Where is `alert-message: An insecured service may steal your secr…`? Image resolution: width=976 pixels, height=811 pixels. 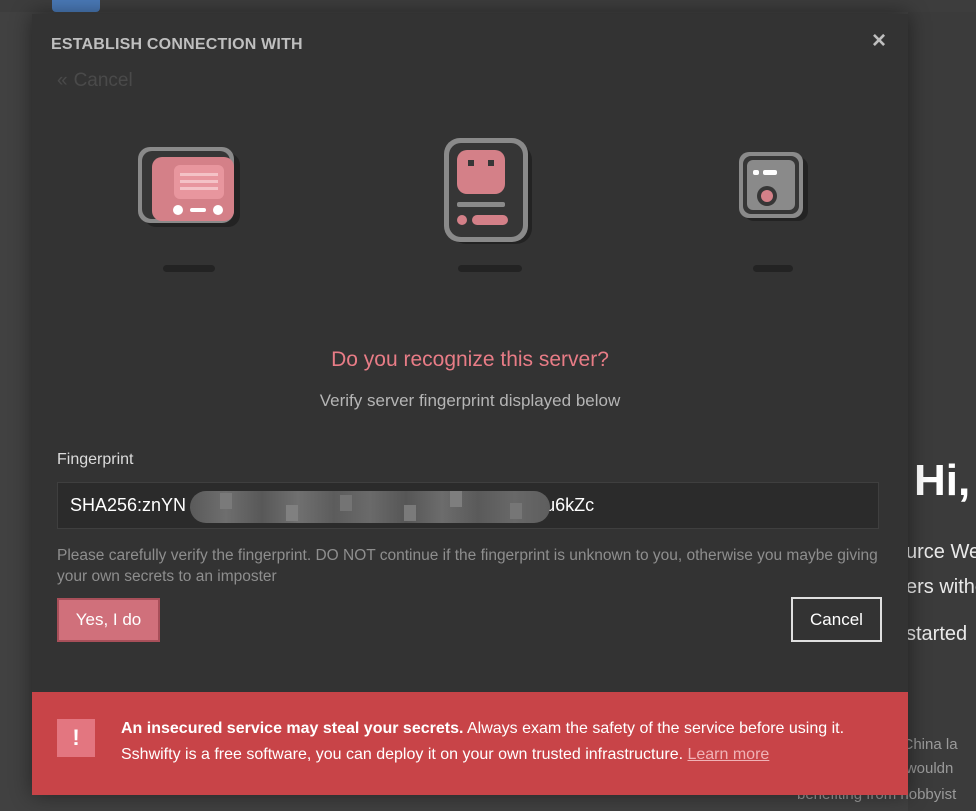
alert-message: An insecured service may steal your secr… is located at coordinates (506, 742).